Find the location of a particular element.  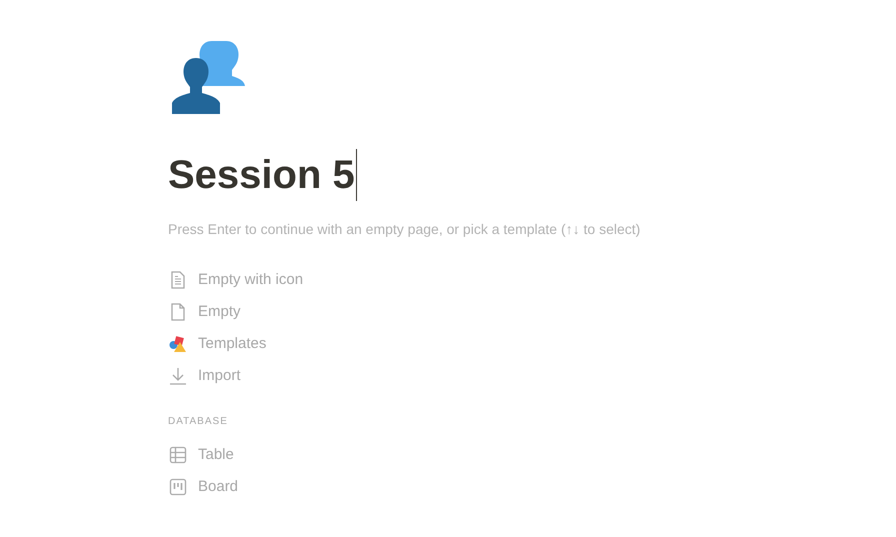

option-label: Import is located at coordinates (219, 376).